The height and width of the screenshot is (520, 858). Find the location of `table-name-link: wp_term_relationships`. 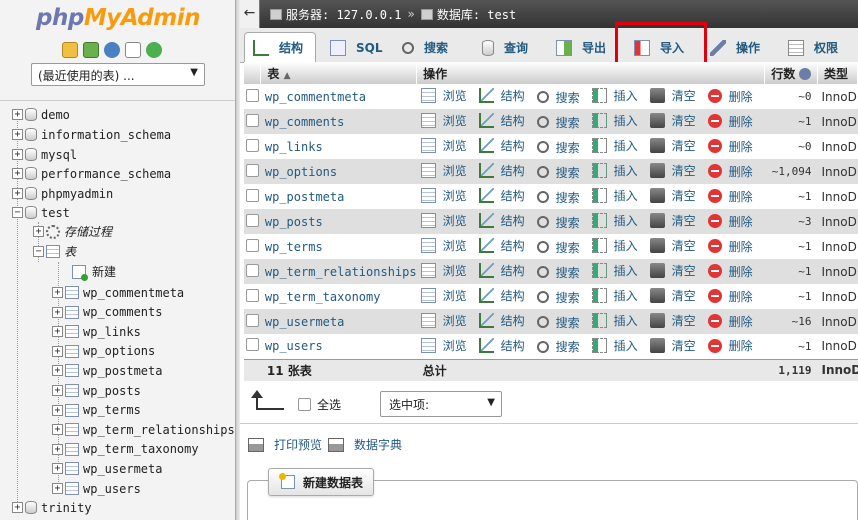

table-name-link: wp_term_relationships is located at coordinates (338, 271).